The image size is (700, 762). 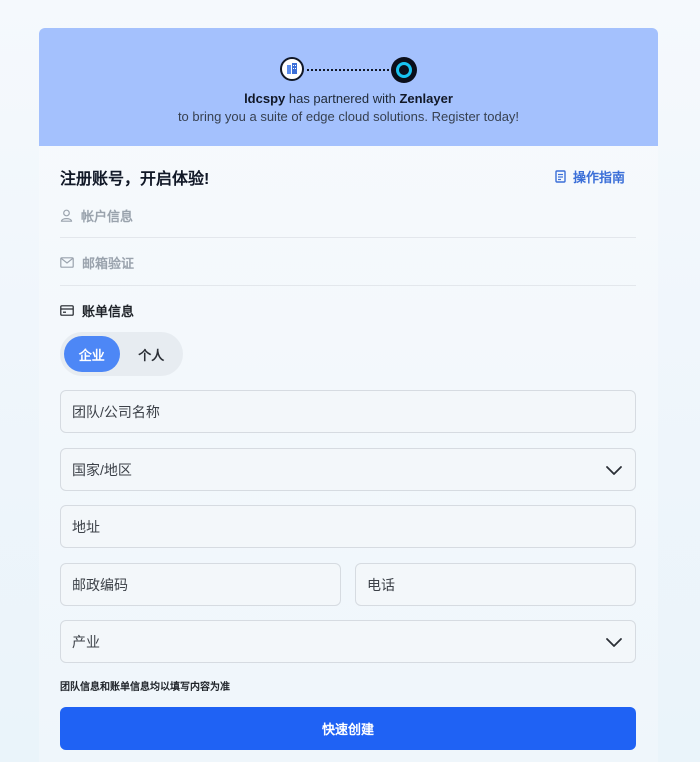 What do you see at coordinates (67, 310) in the screenshot?
I see `card-icon` at bounding box center [67, 310].